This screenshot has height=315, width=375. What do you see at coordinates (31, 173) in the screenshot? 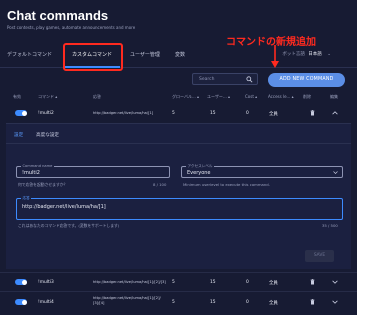
I see `command-name-value: !multi2` at bounding box center [31, 173].